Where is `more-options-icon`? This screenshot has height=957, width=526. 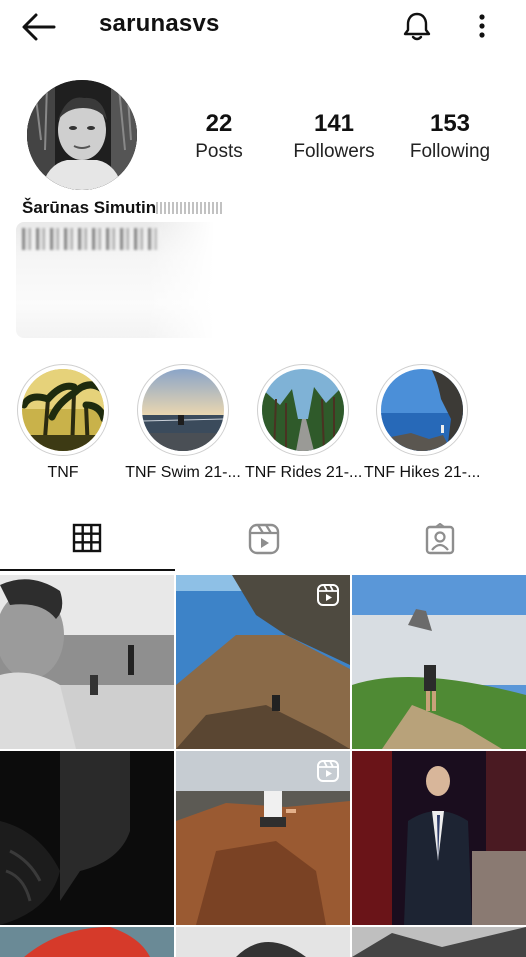 more-options-icon is located at coordinates (482, 26).